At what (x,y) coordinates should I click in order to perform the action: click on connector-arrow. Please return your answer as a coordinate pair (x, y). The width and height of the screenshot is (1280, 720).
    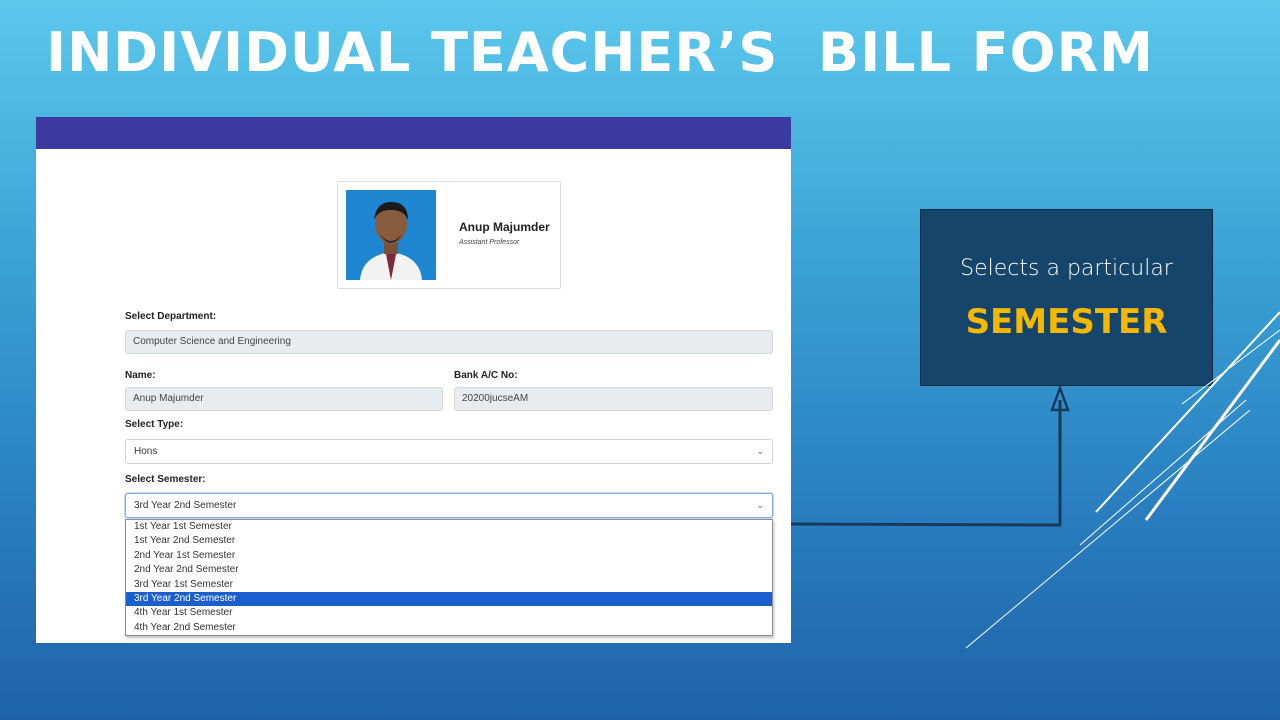
    Looking at the image, I should click on (930, 455).